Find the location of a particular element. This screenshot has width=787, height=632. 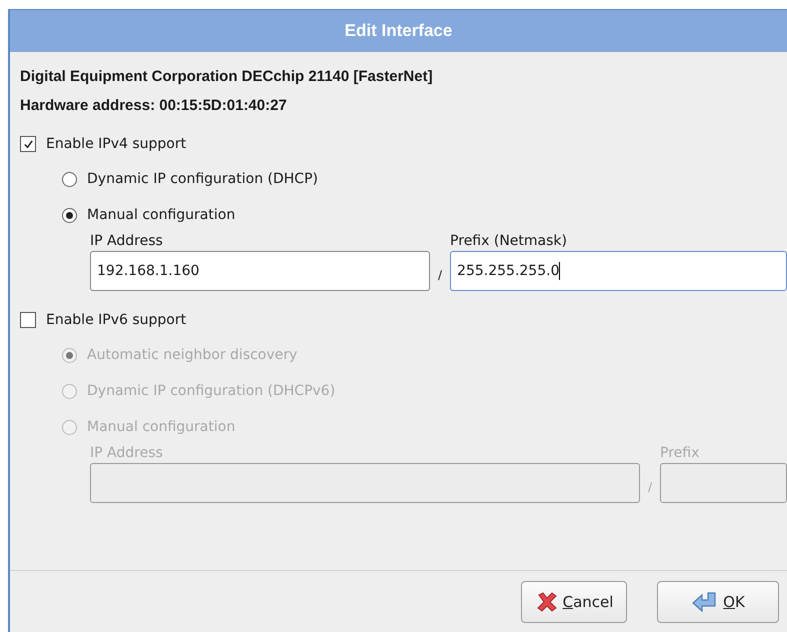

device-name: Digital Equipment Corporation DECchip 21140 [FasterNet] is located at coordinates (227, 76).